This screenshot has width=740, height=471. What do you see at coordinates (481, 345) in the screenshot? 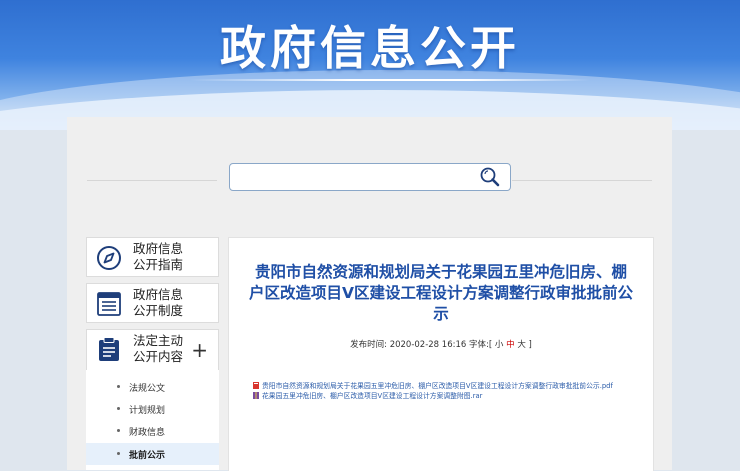
I see `font-size-label: 字体:[` at bounding box center [481, 345].